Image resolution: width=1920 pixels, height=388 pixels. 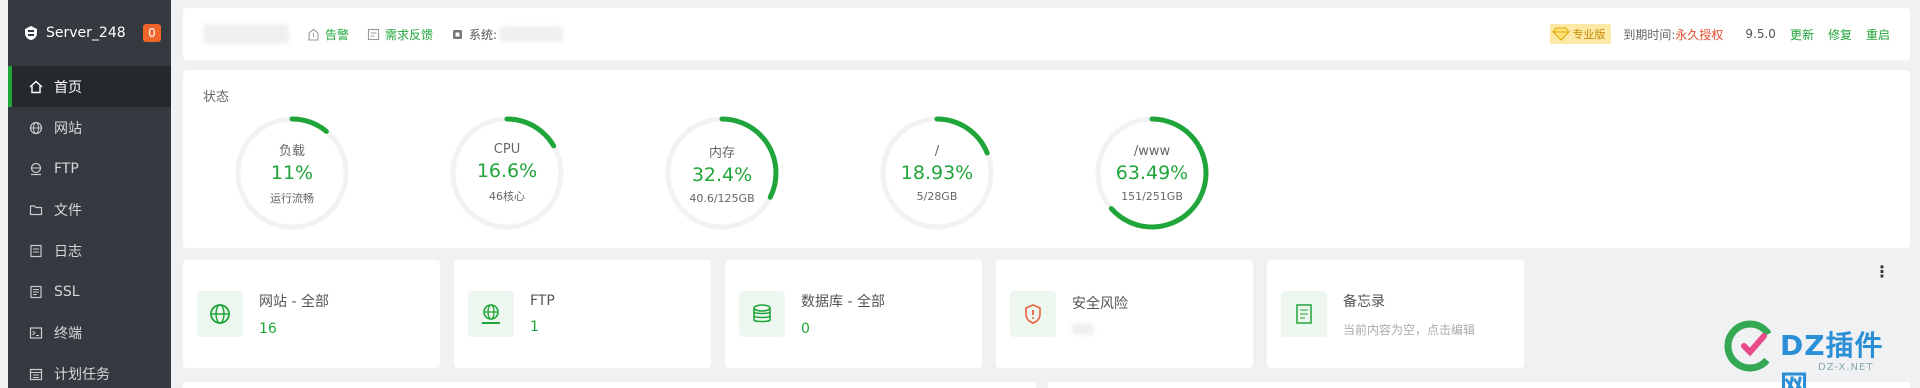 I want to click on sidebar-item-ssl: SSL, so click(x=89, y=291).